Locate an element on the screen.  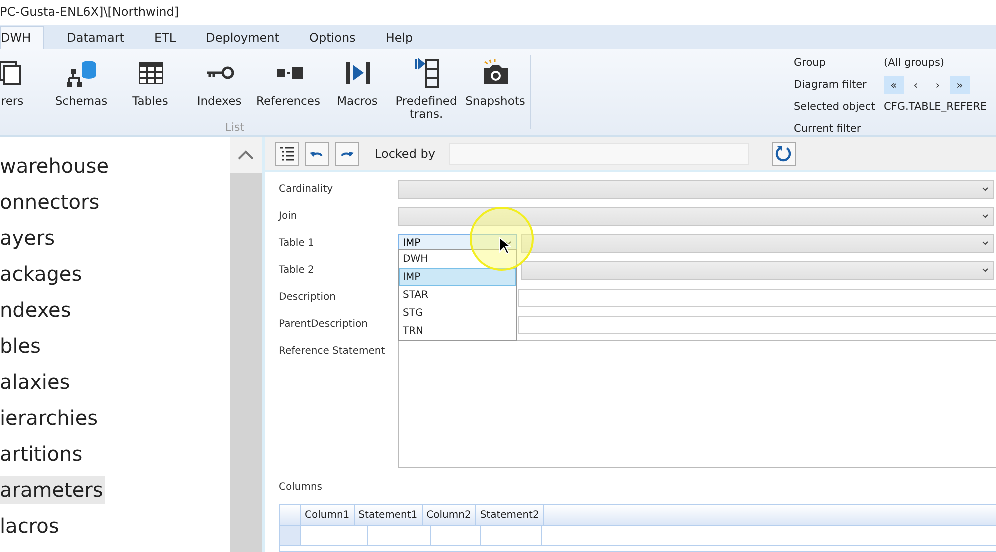
tree-item: ackages is located at coordinates (42, 274).